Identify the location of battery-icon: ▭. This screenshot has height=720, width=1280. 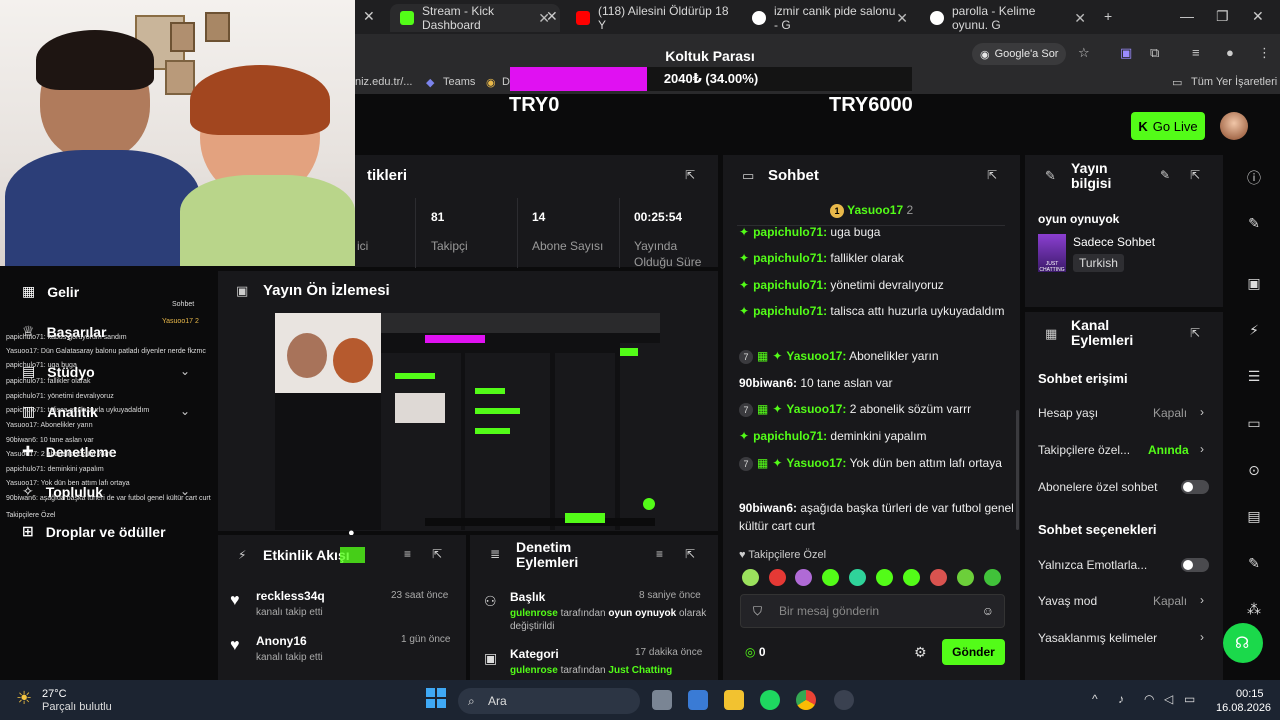
(1189, 699).